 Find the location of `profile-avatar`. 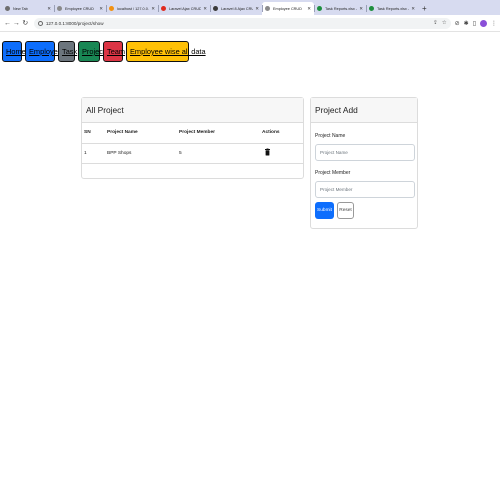

profile-avatar is located at coordinates (484, 23).